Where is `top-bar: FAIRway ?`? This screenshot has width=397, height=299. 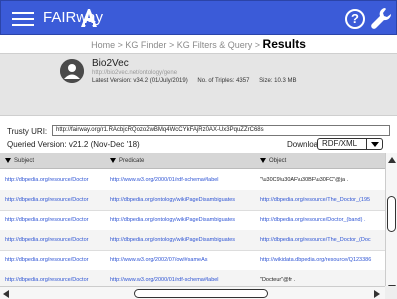 top-bar: FAIRway ? is located at coordinates (198, 17).